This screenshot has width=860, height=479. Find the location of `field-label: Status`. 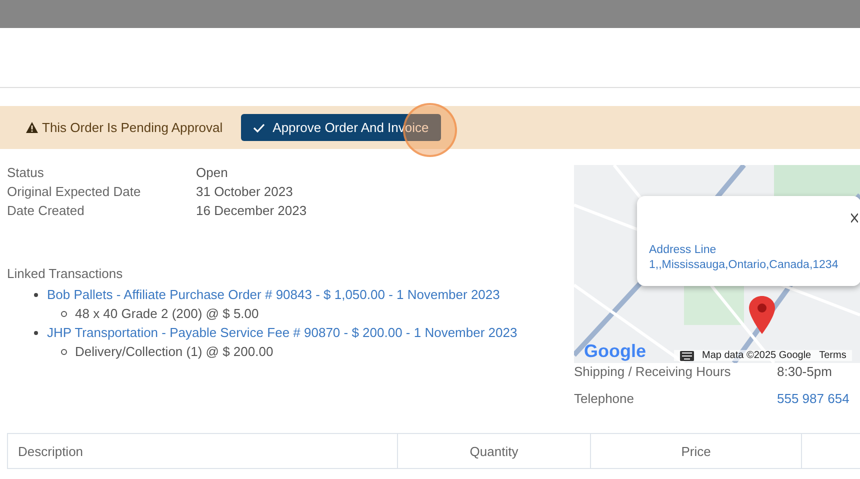

field-label: Status is located at coordinates (26, 173).